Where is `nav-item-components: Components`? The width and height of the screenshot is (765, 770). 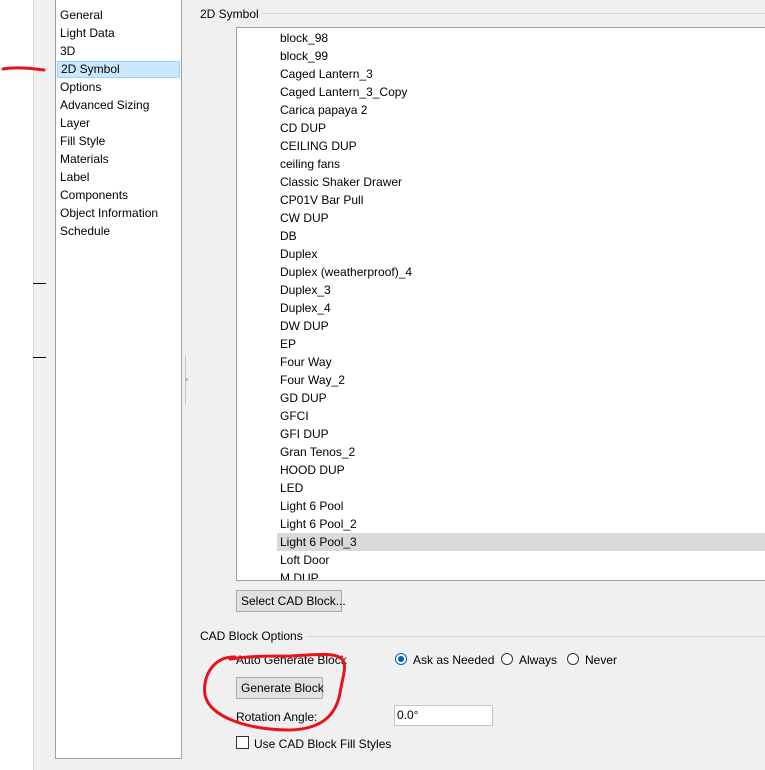
nav-item-components: Components is located at coordinates (118, 195).